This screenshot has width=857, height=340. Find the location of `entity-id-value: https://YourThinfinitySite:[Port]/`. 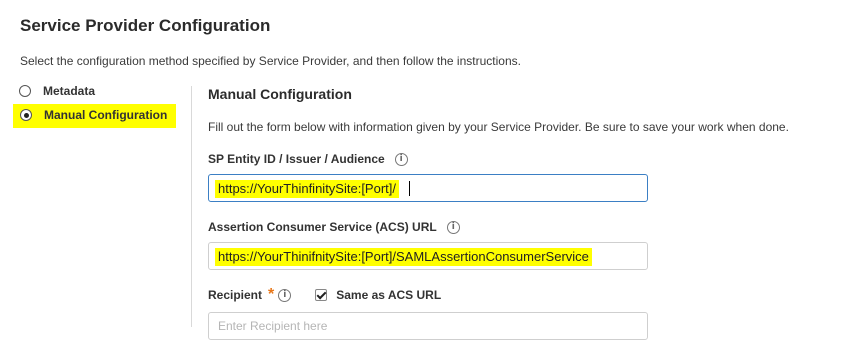

entity-id-value: https://YourThinfinitySite:[Port]/ is located at coordinates (307, 189).